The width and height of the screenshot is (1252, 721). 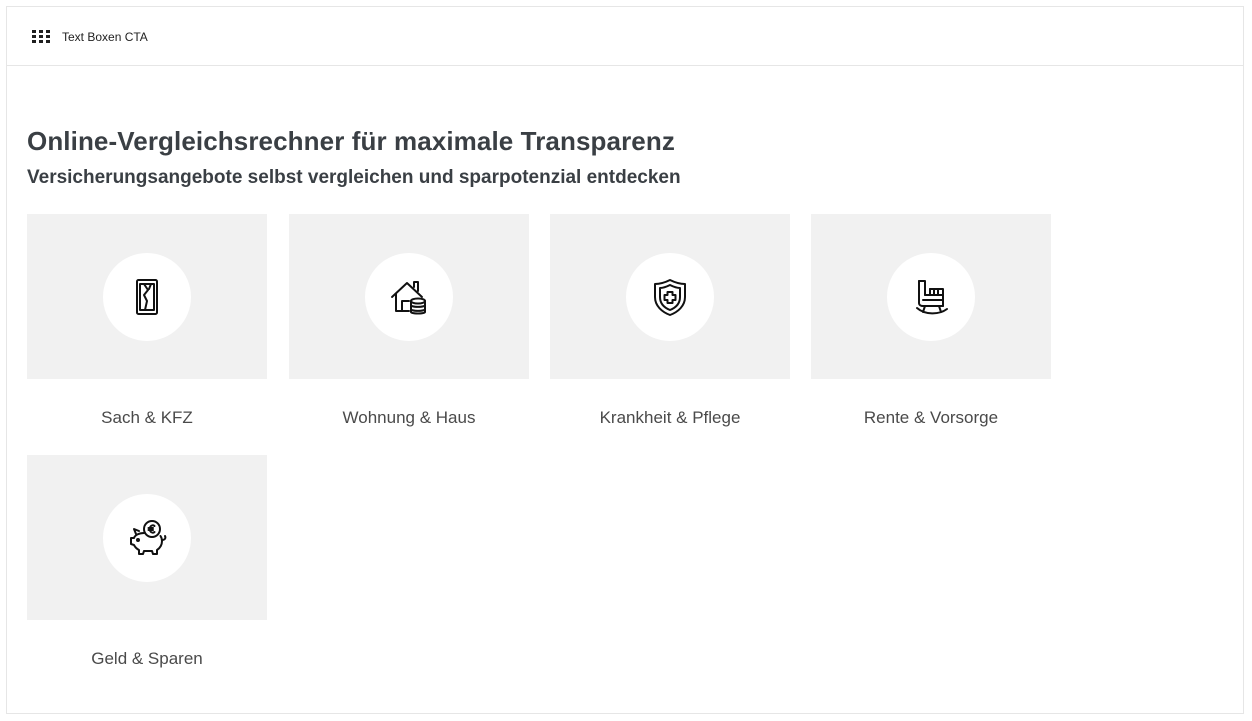 I want to click on house-coins-icon, so click(x=408, y=297).